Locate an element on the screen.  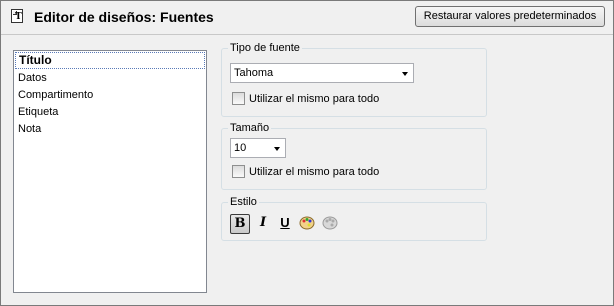
page-title: Editor de diseños: Fuentes is located at coordinates (124, 17).